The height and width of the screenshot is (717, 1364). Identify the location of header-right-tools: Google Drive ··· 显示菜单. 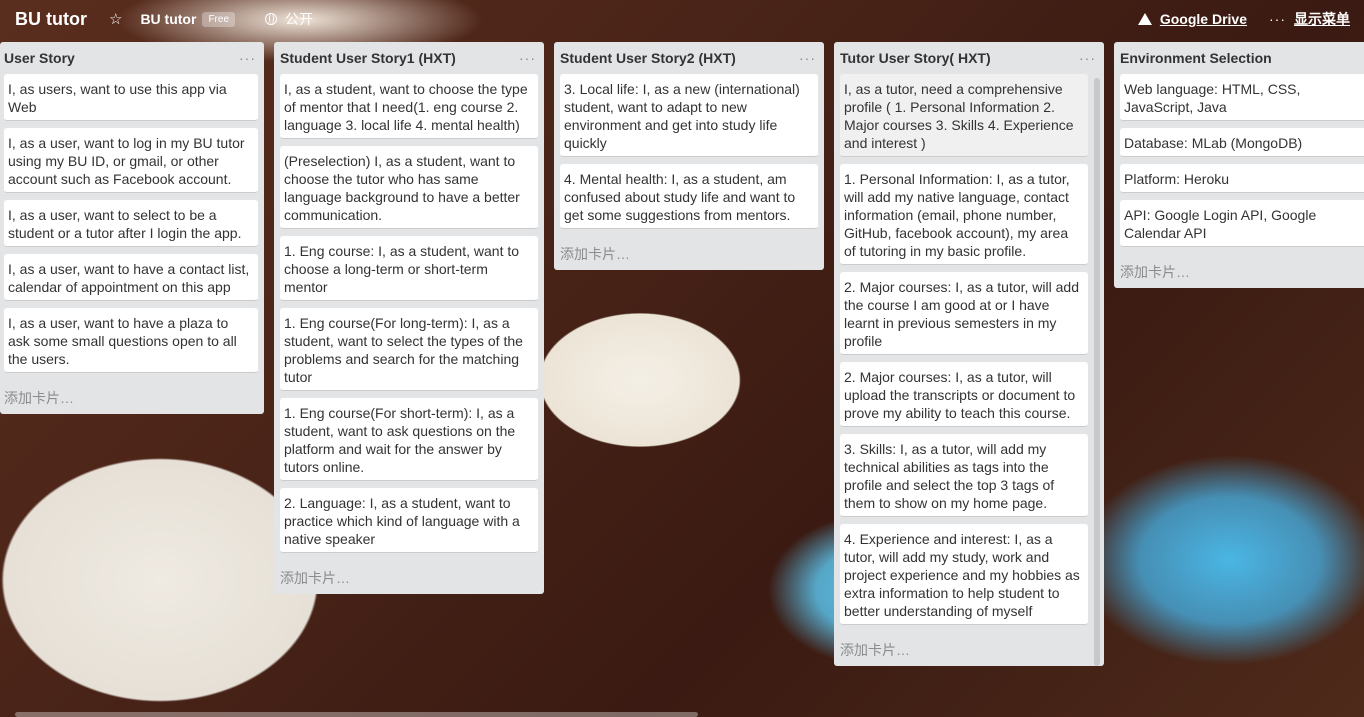
(1243, 19).